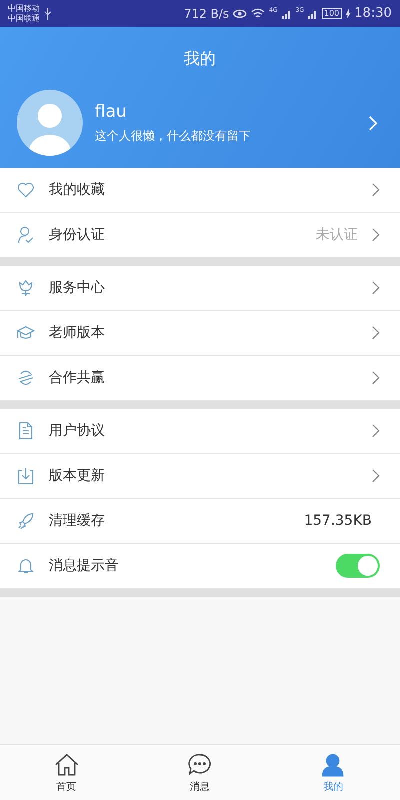  Describe the element at coordinates (26, 378) in the screenshot. I see `loop-icon` at that location.